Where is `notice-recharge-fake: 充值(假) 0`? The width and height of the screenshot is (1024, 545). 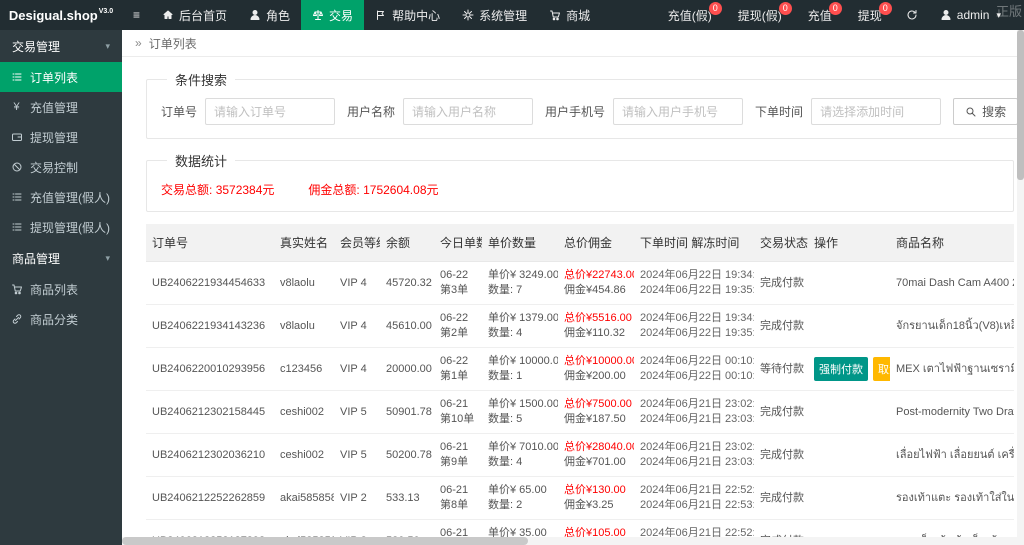
notice-recharge-fake: 充值(假) 0 is located at coordinates (690, 15).